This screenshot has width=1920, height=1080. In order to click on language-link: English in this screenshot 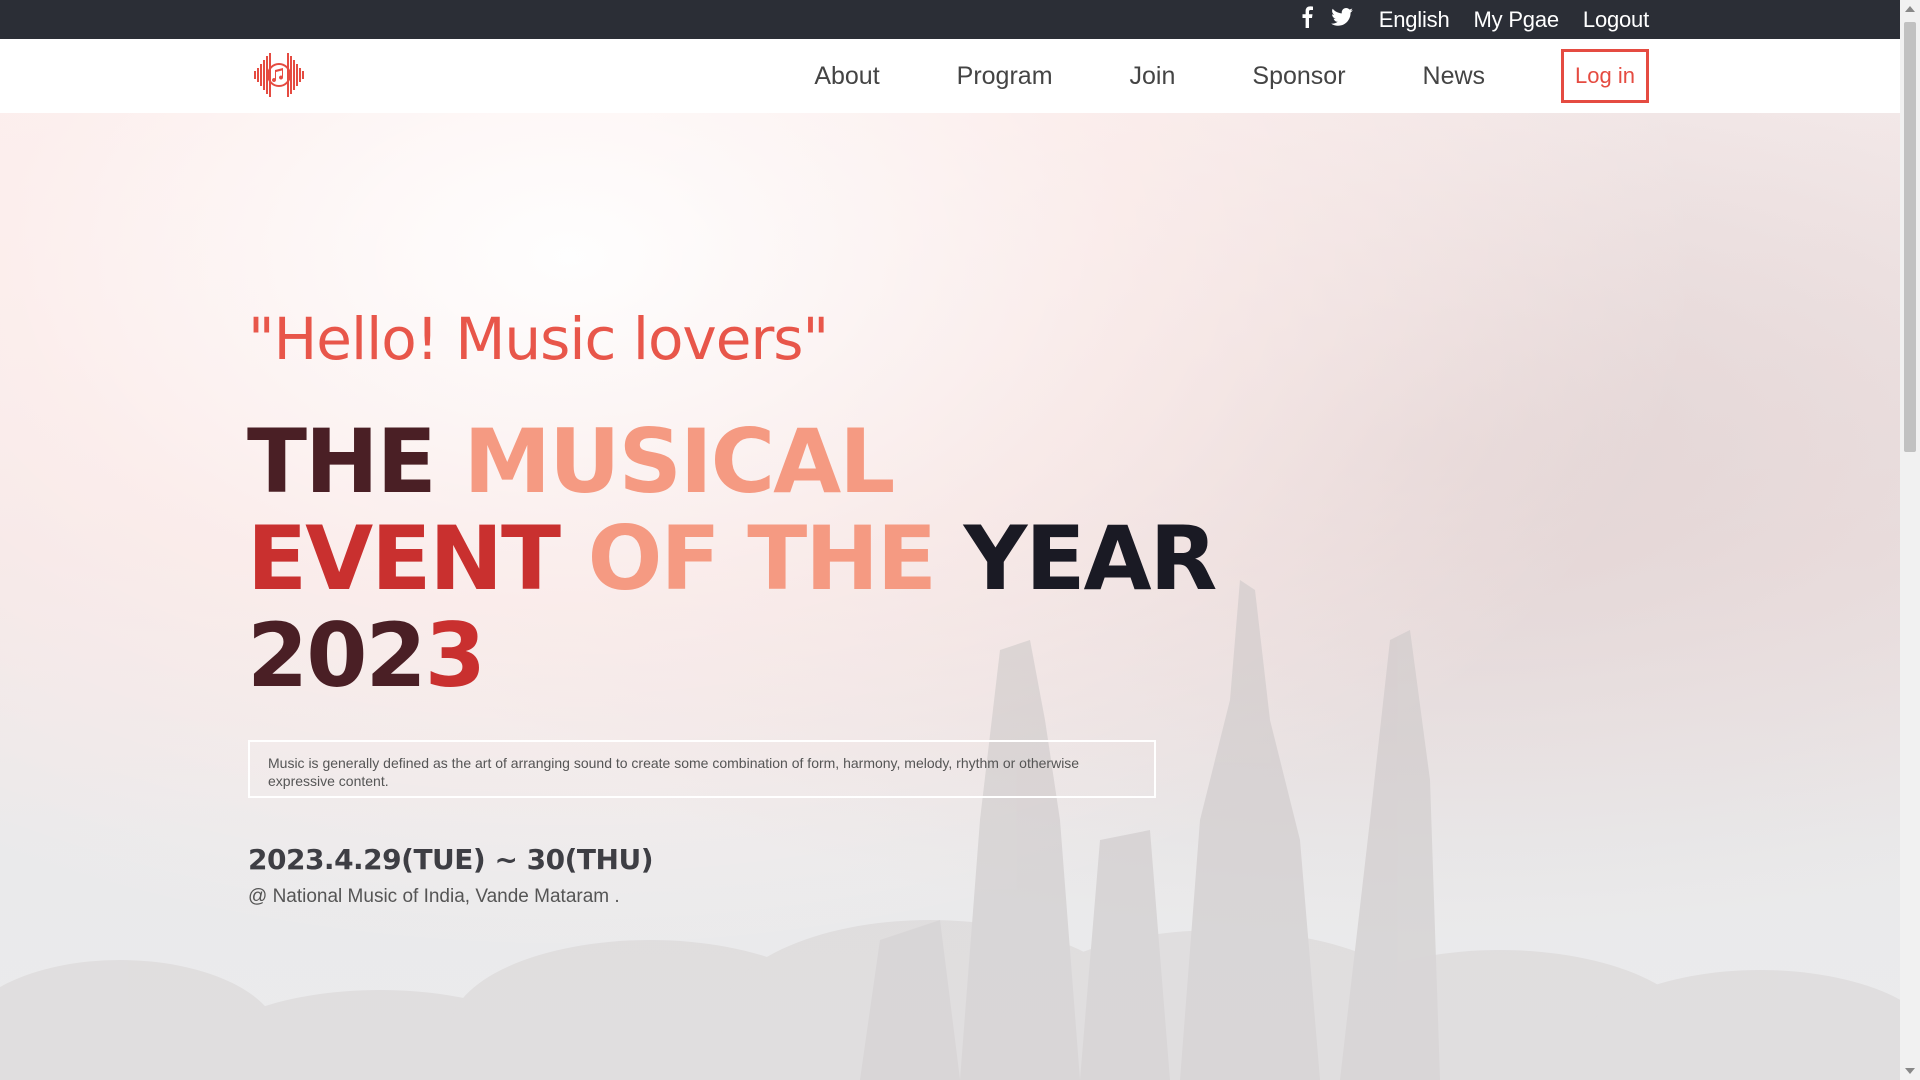, I will do `click(1414, 20)`.